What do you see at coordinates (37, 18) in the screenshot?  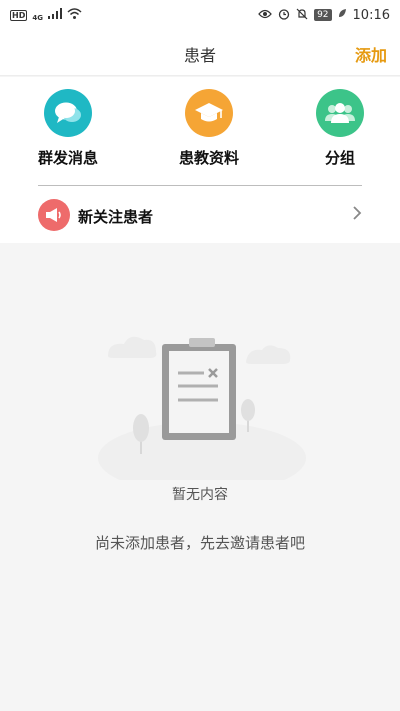 I see `network-type: 4G` at bounding box center [37, 18].